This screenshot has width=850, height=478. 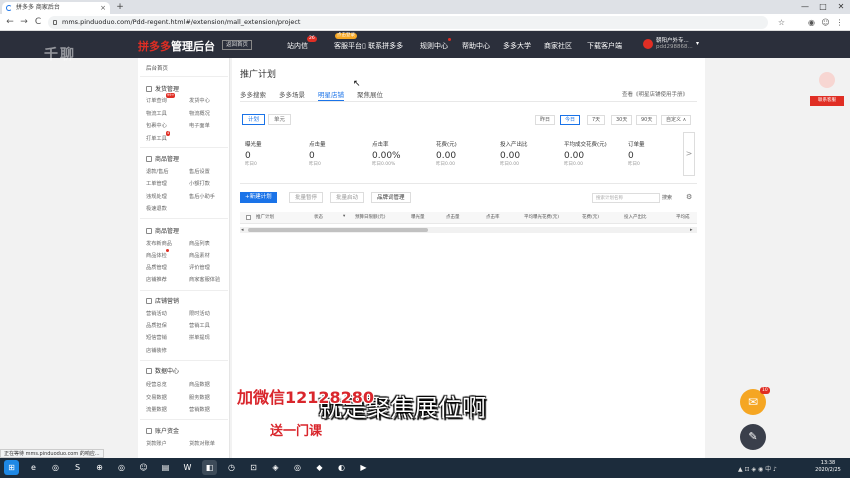 I want to click on taskbar-app: W, so click(x=187, y=467).